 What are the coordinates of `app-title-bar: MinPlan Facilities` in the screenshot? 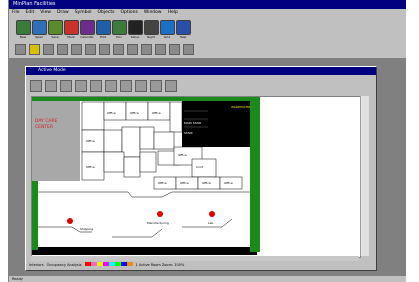 It's located at (207, 4).